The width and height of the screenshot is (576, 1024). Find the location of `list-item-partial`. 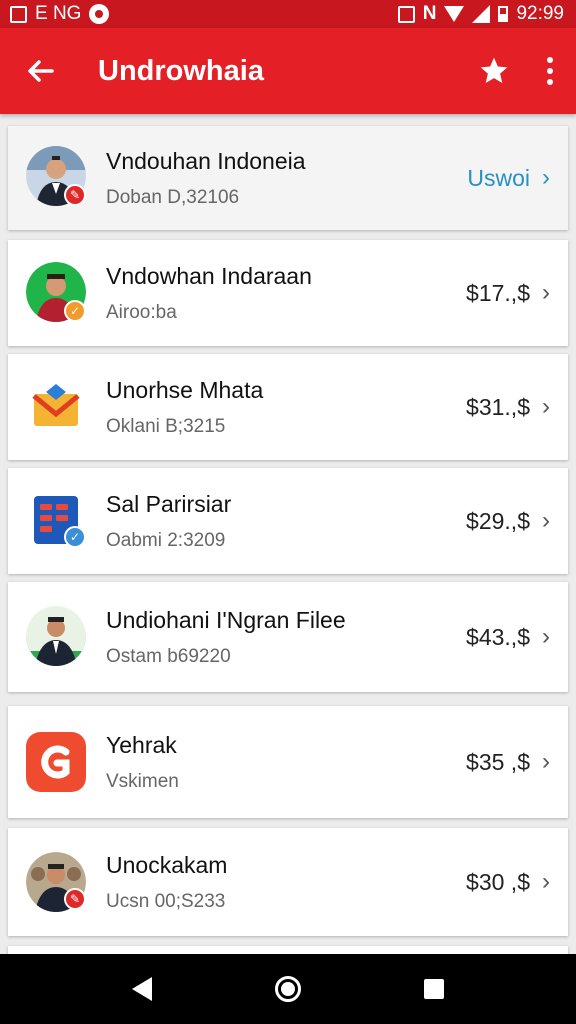

list-item-partial is located at coordinates (288, 950).